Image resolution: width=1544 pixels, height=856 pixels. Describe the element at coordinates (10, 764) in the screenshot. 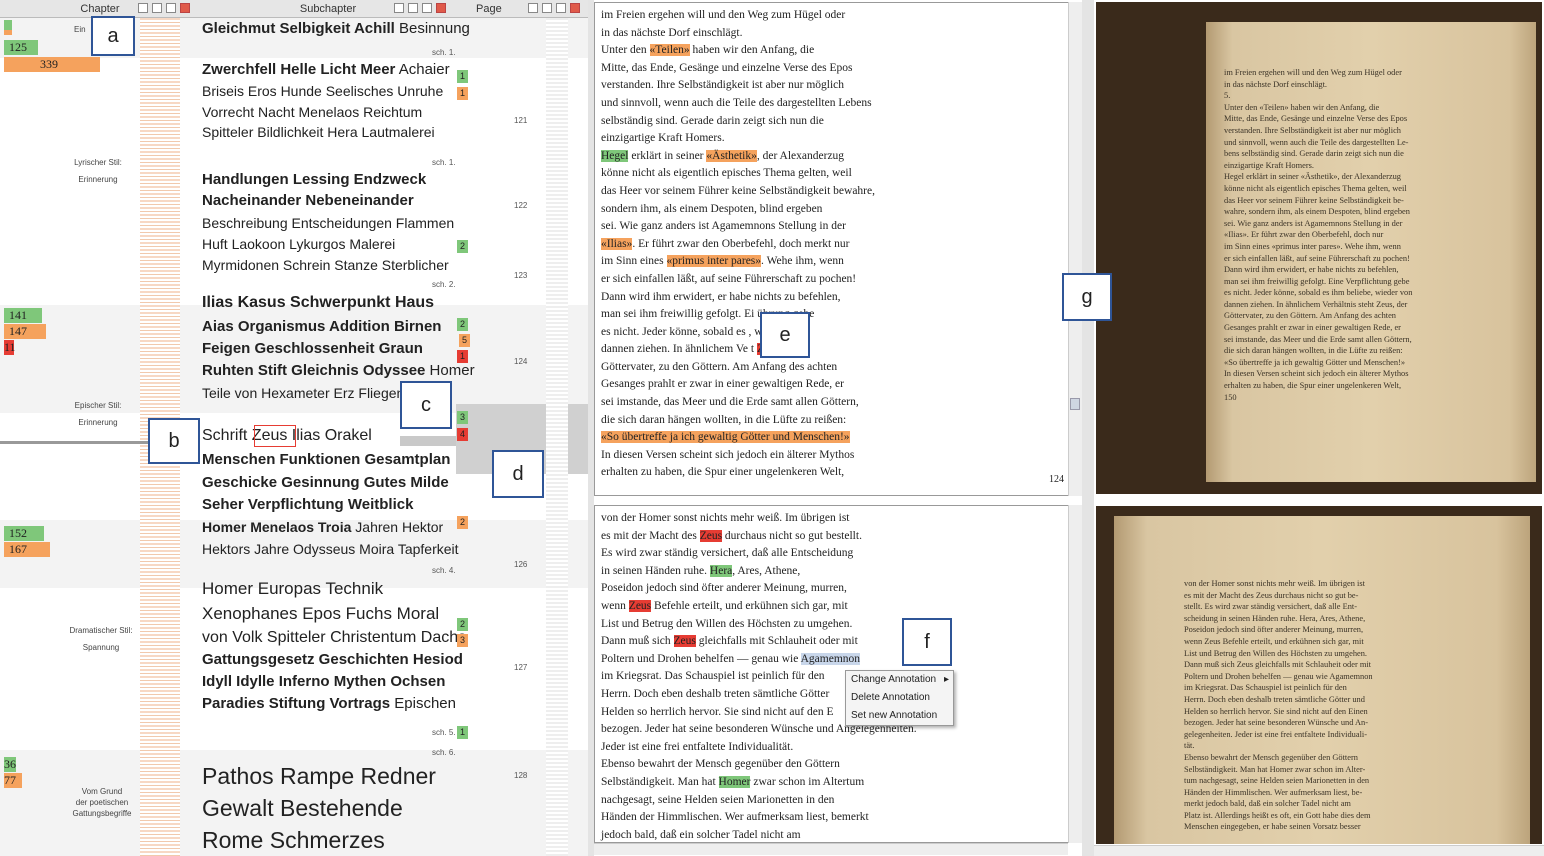

I see `chapter-count-tag: 36` at that location.